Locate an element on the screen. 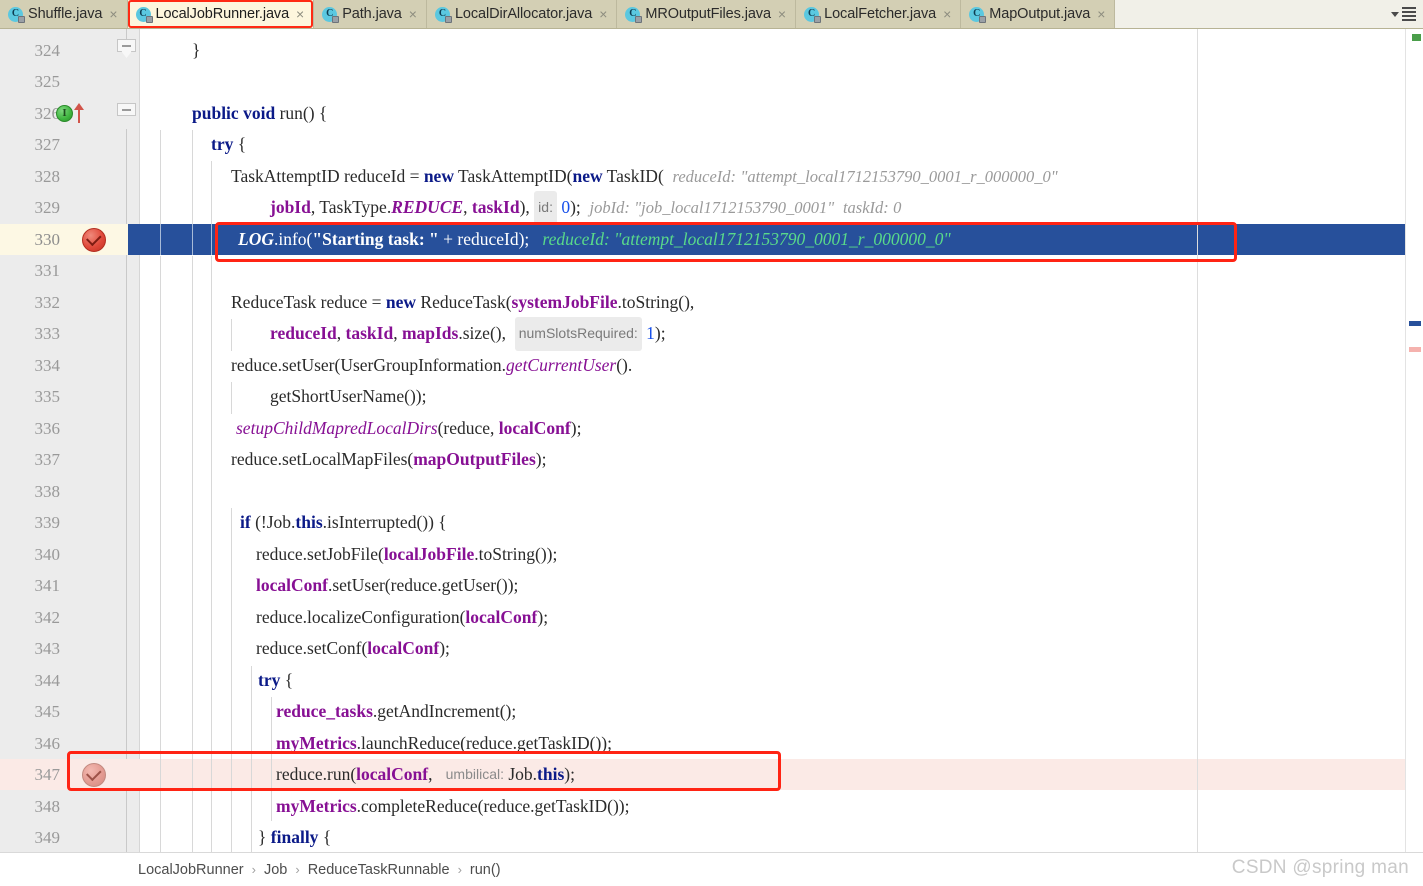  code-line-326: 326 I public void run() { is located at coordinates (711, 113).